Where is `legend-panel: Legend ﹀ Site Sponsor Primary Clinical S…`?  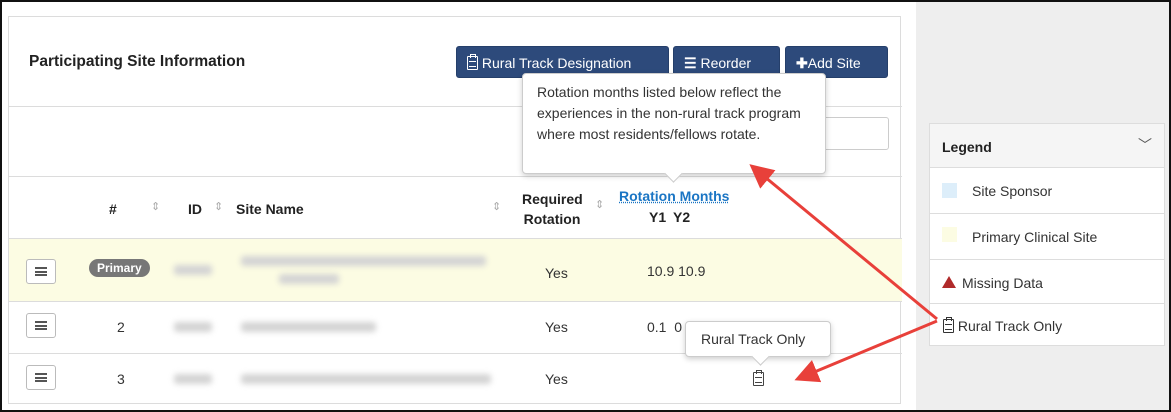 legend-panel: Legend ﹀ Site Sponsor Primary Clinical S… is located at coordinates (1047, 234).